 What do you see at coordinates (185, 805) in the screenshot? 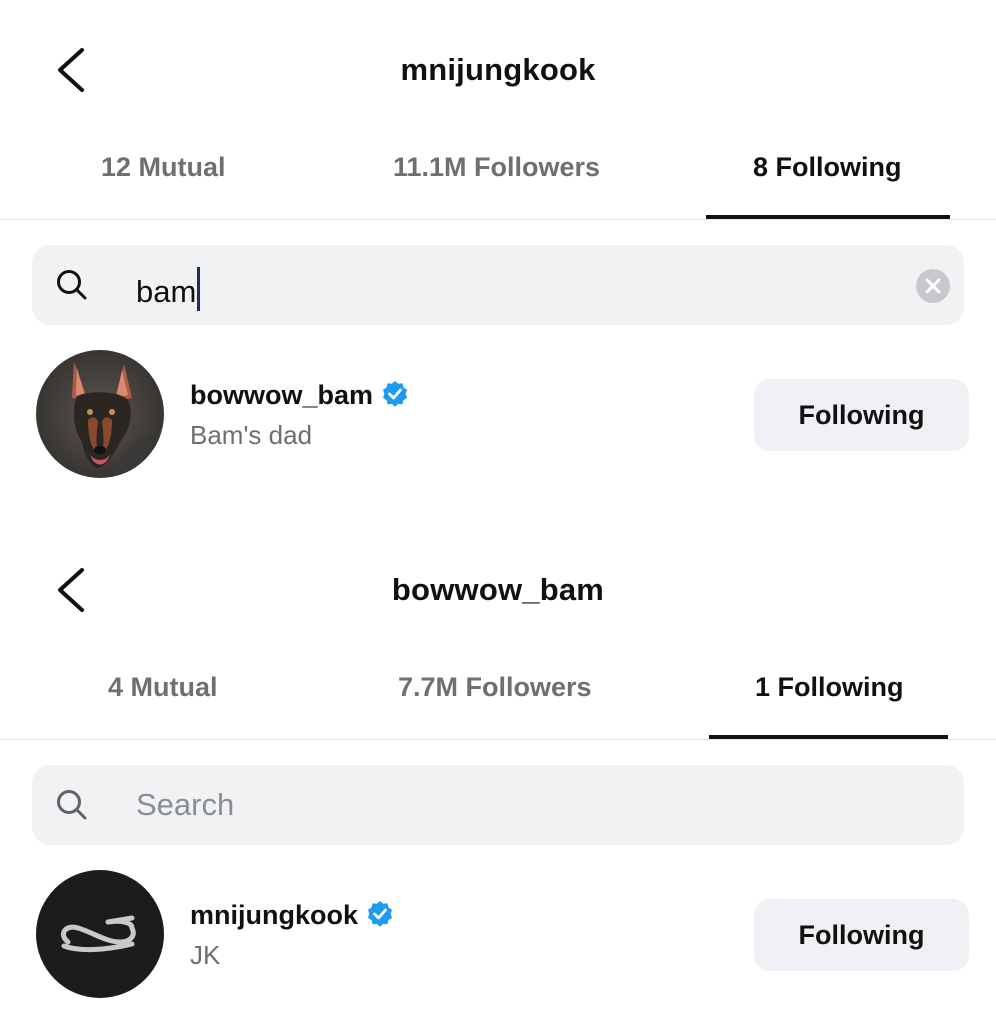
I see `search-input: Search` at bounding box center [185, 805].